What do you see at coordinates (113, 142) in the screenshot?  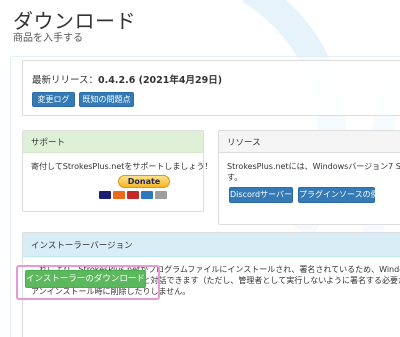 I see `support-heading: サポート` at bounding box center [113, 142].